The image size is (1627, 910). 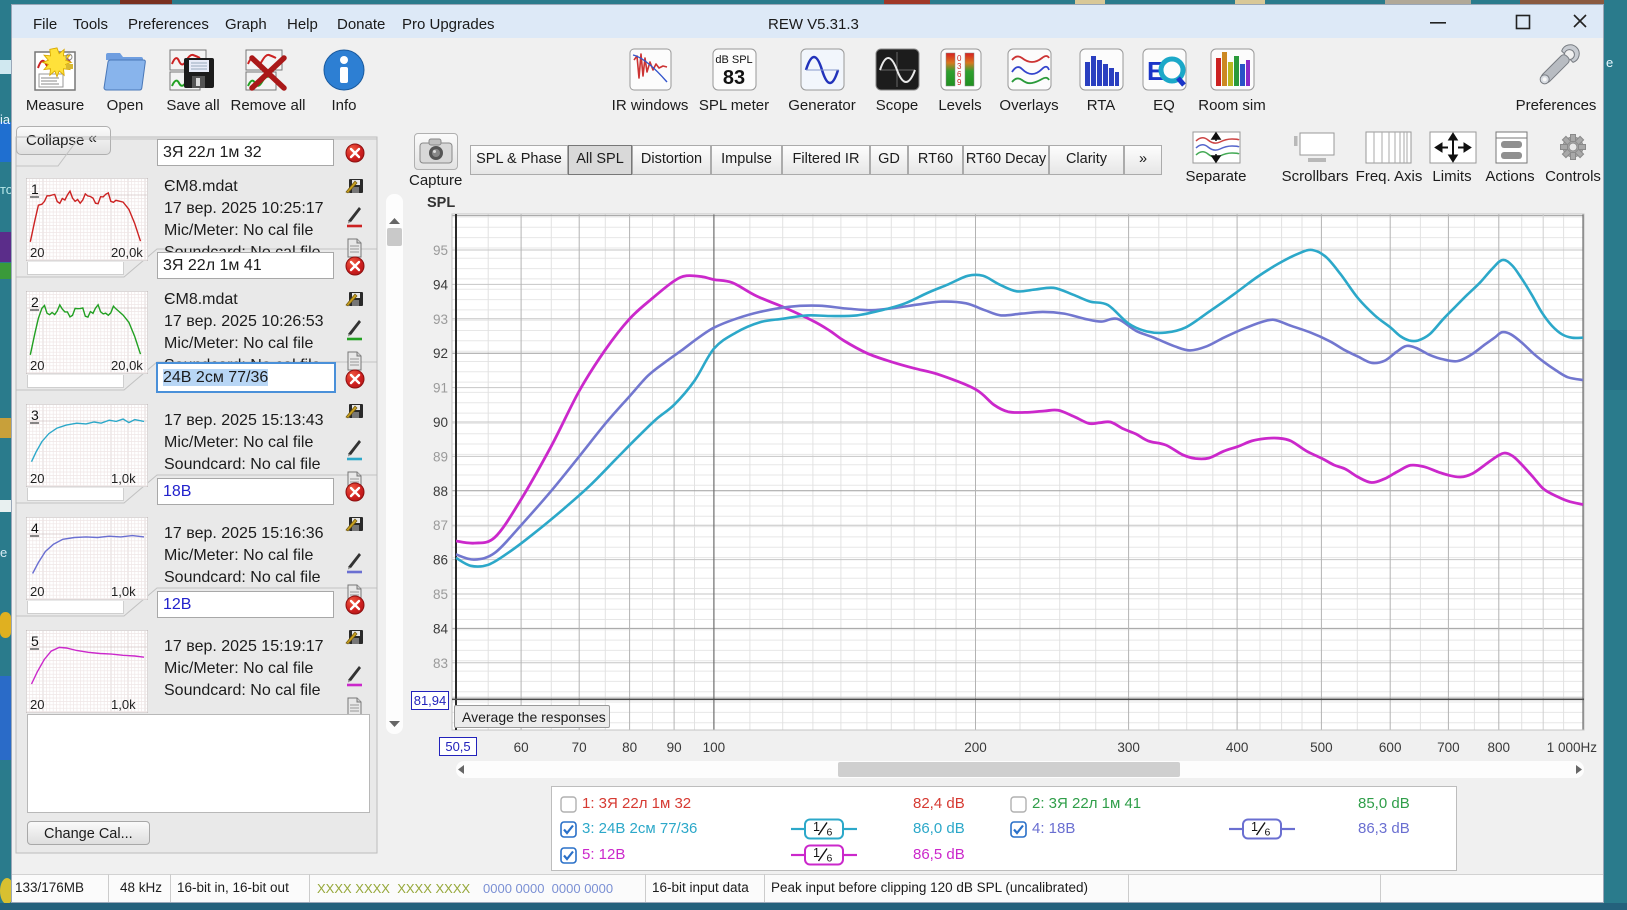 What do you see at coordinates (440, 250) in the screenshot?
I see `svg-text: 95` at bounding box center [440, 250].